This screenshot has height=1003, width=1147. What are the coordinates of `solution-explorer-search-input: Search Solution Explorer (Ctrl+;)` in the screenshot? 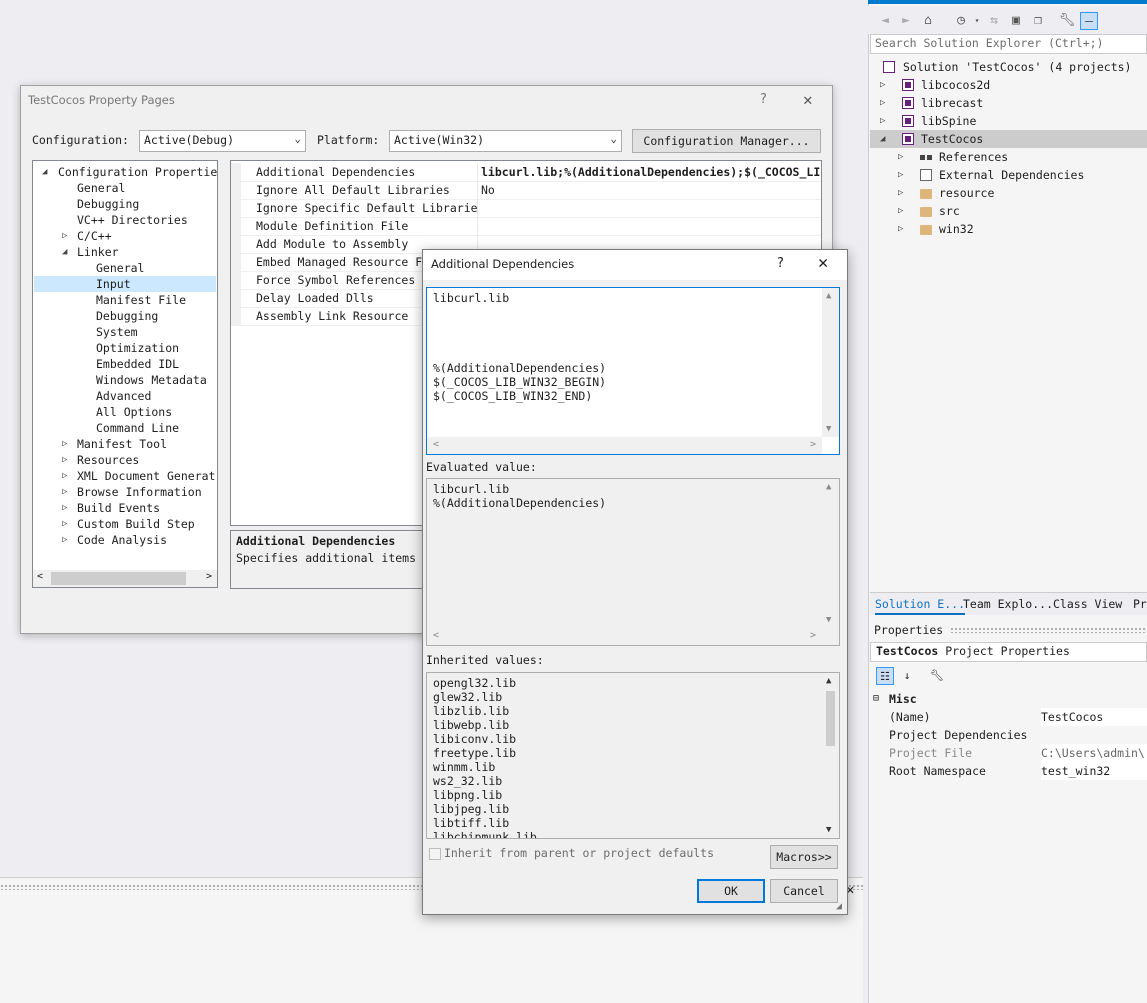 It's located at (1008, 44).